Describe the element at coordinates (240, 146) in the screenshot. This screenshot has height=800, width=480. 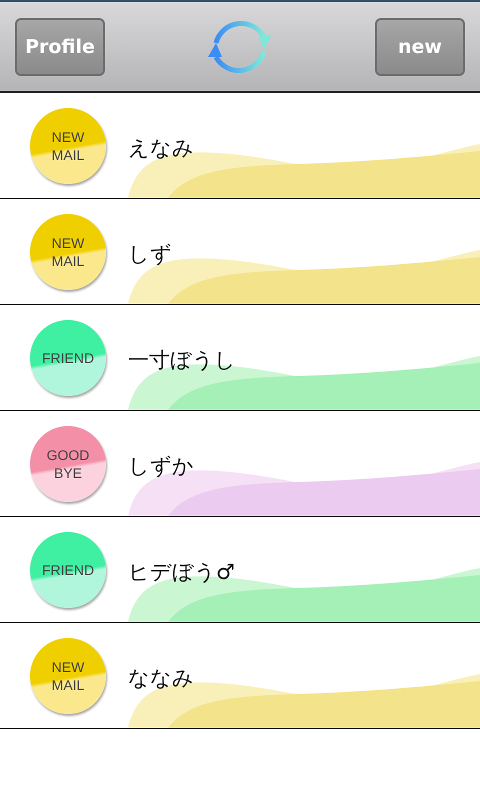
I see `contact-row: NEW MAIL えなみ` at that location.